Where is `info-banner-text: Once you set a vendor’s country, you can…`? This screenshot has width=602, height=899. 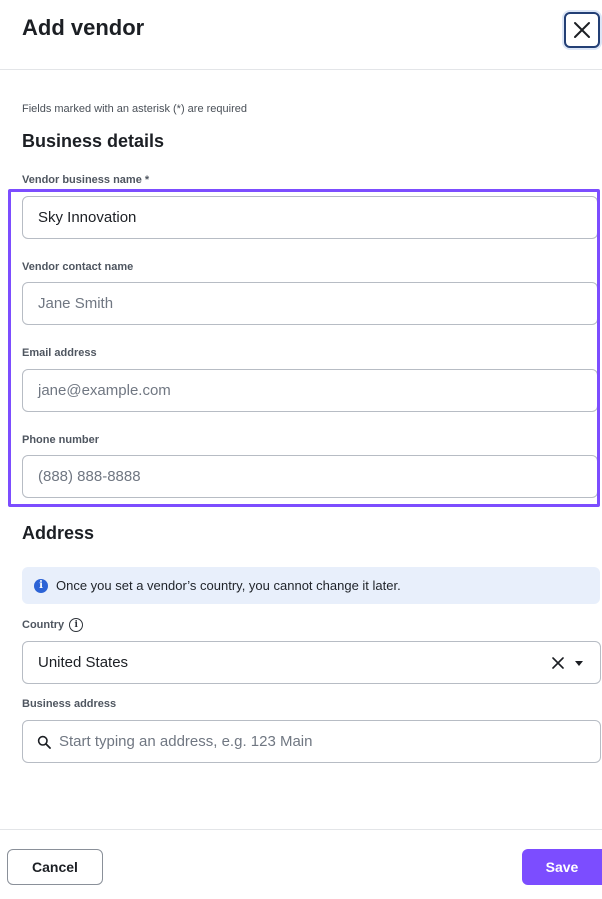 info-banner-text: Once you set a vendor’s country, you can… is located at coordinates (228, 585).